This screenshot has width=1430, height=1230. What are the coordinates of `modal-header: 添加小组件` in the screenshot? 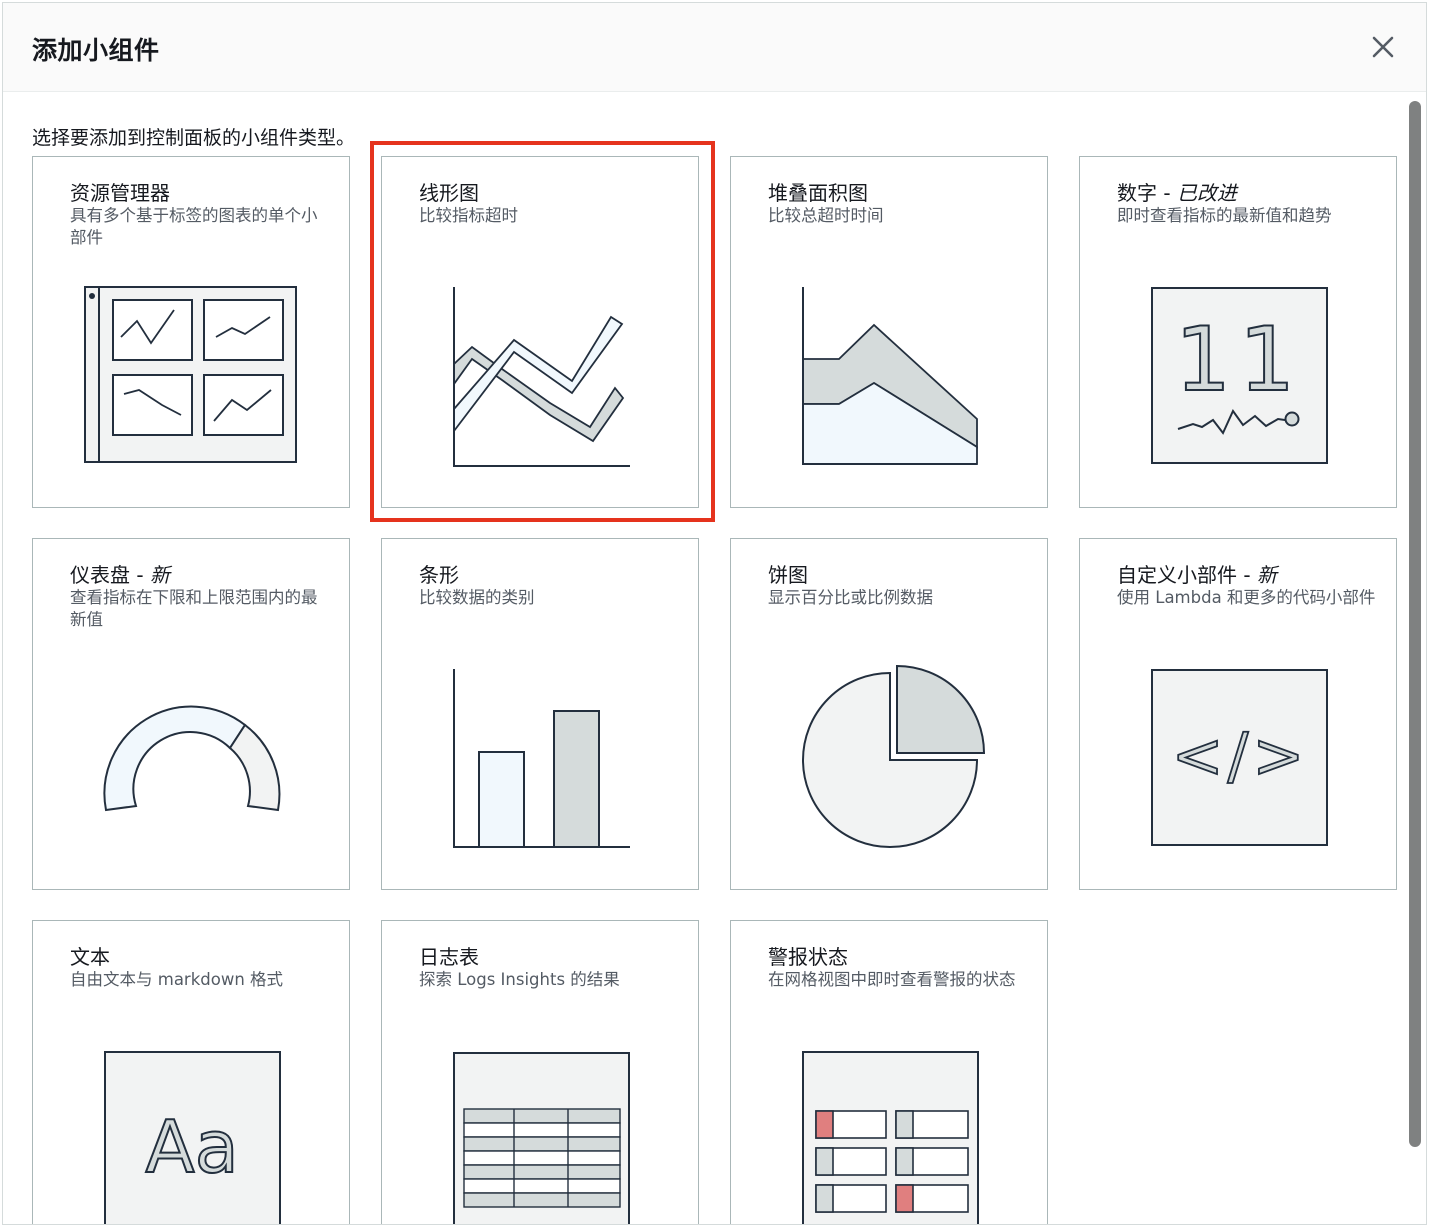 It's located at (714, 47).